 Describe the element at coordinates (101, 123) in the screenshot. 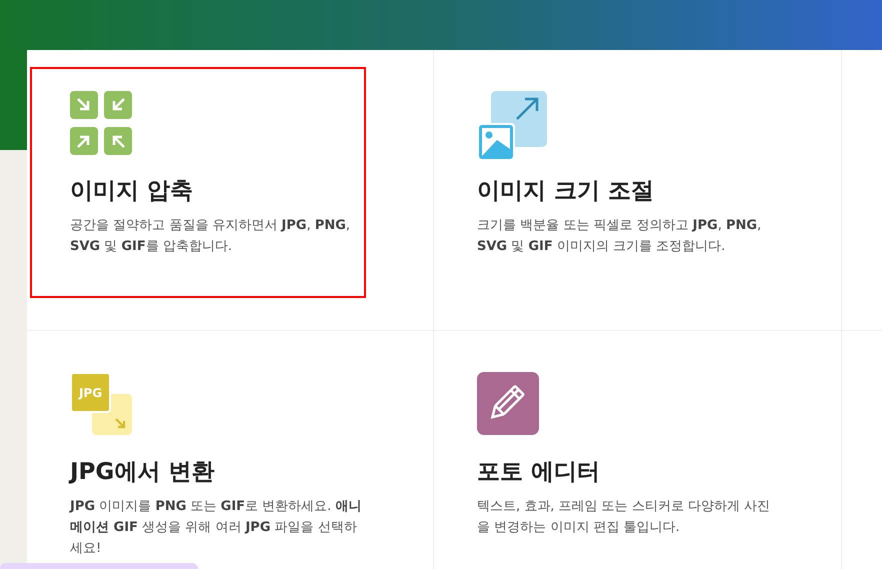

I see `compress-arrows-icon` at that location.